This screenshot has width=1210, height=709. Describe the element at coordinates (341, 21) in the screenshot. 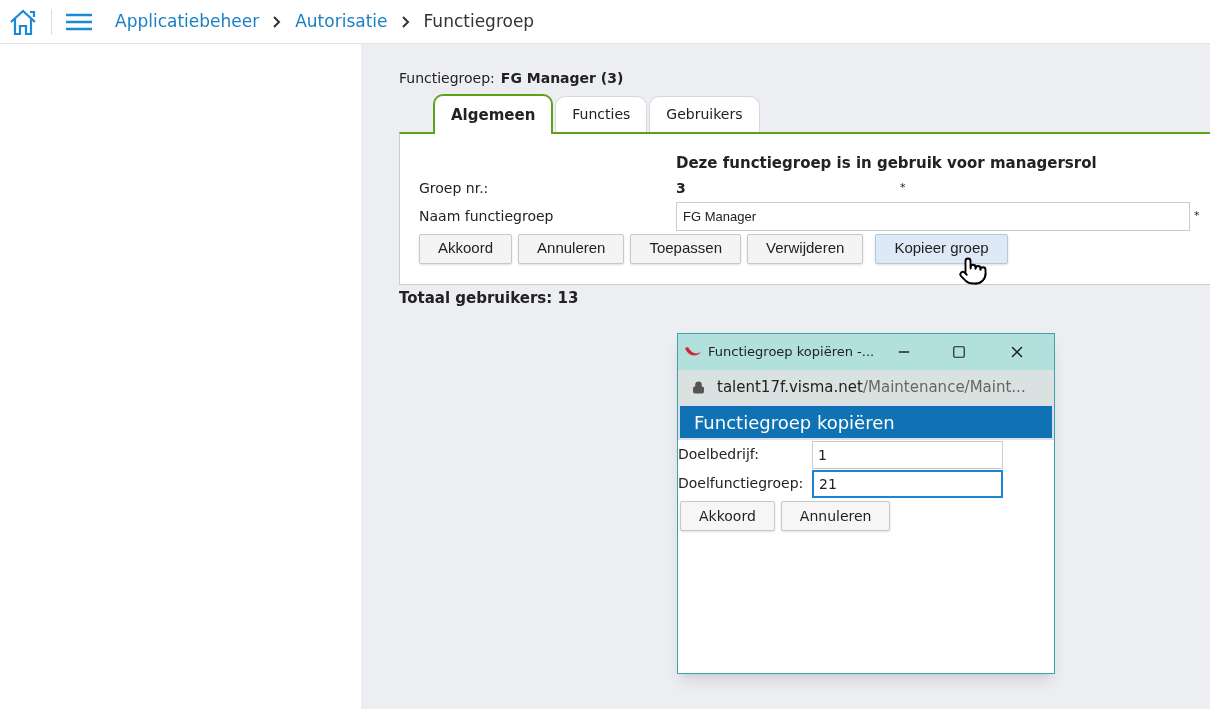

I see `breadcrumb-link: Autorisatie` at that location.